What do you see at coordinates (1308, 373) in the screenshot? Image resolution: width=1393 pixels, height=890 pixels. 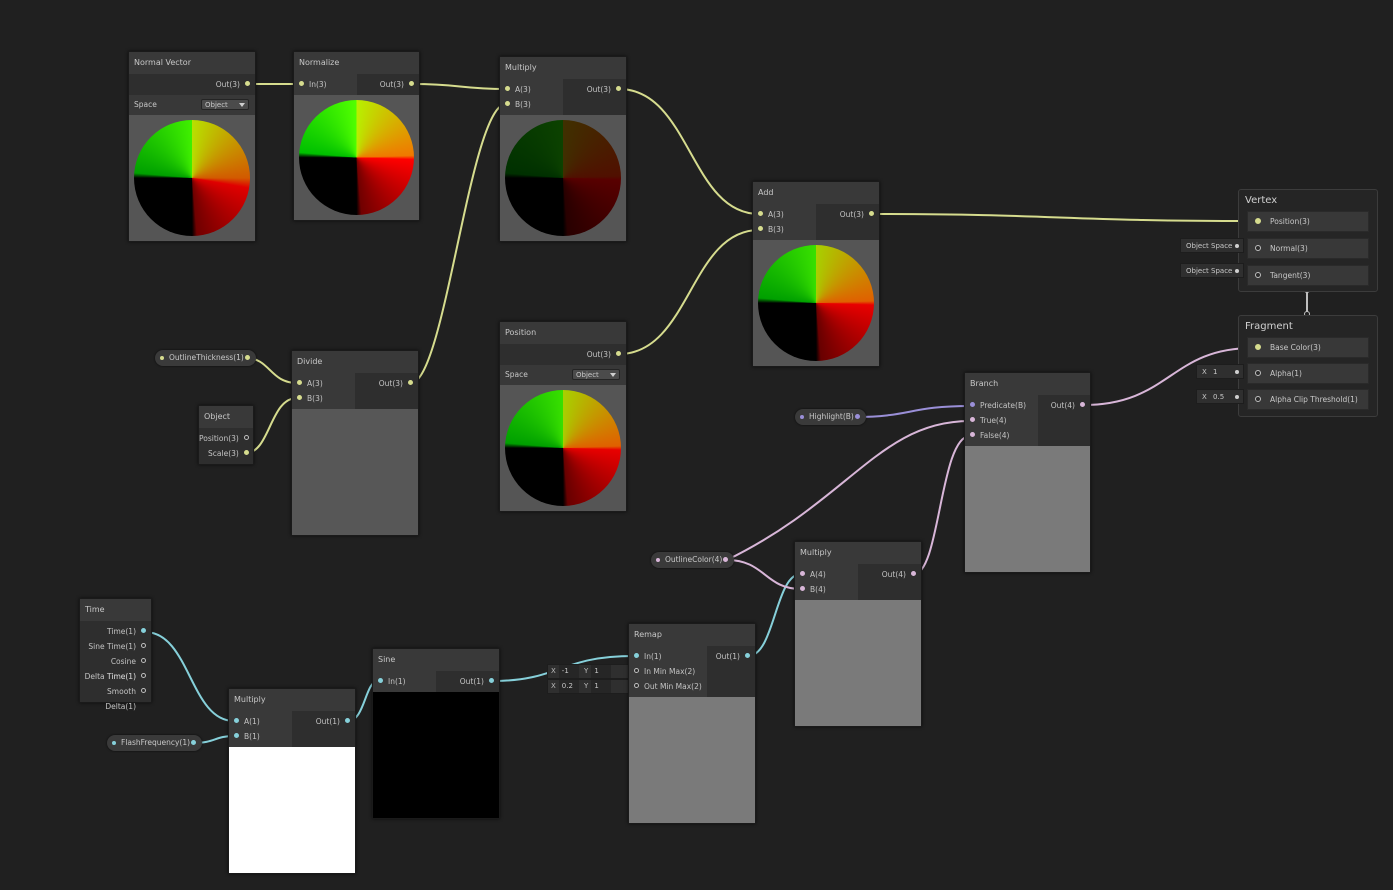 I see `fragment-alpha-block: Alpha(1)` at bounding box center [1308, 373].